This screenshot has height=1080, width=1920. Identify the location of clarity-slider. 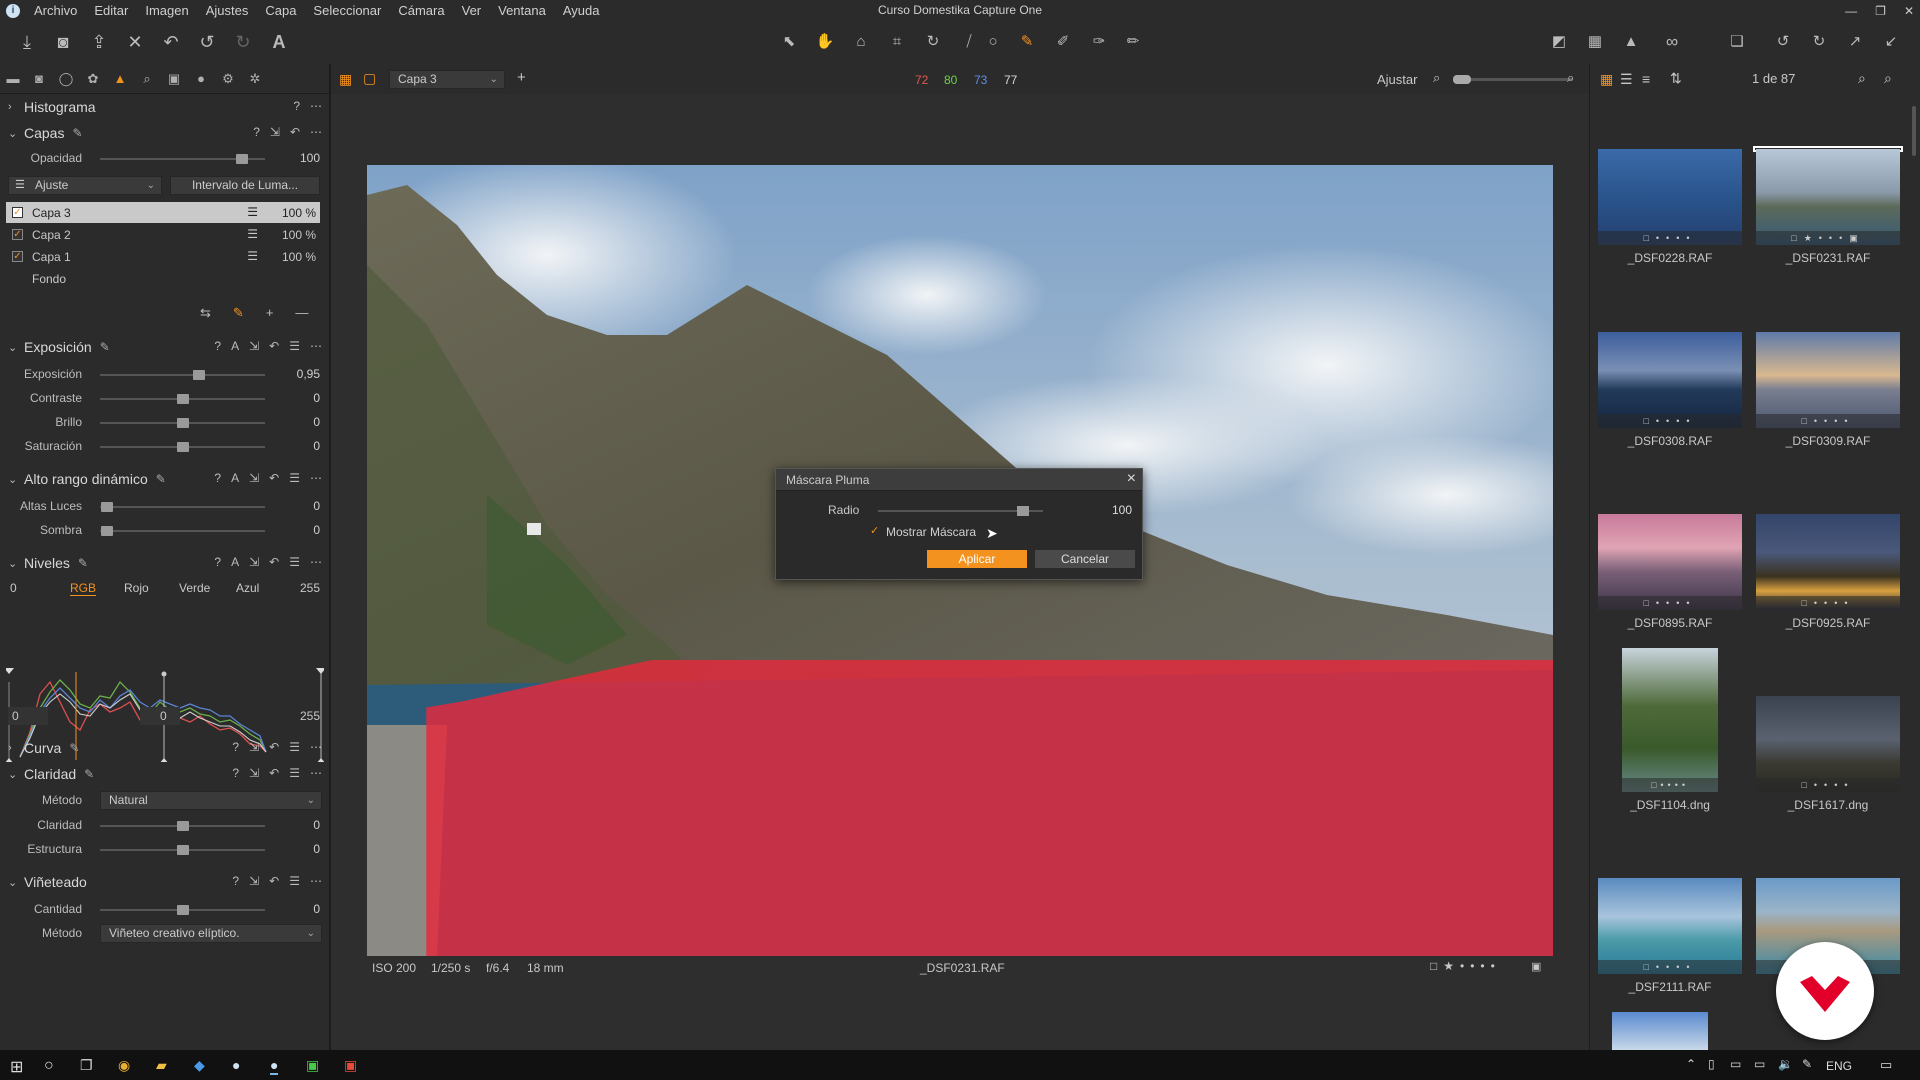
(182, 826).